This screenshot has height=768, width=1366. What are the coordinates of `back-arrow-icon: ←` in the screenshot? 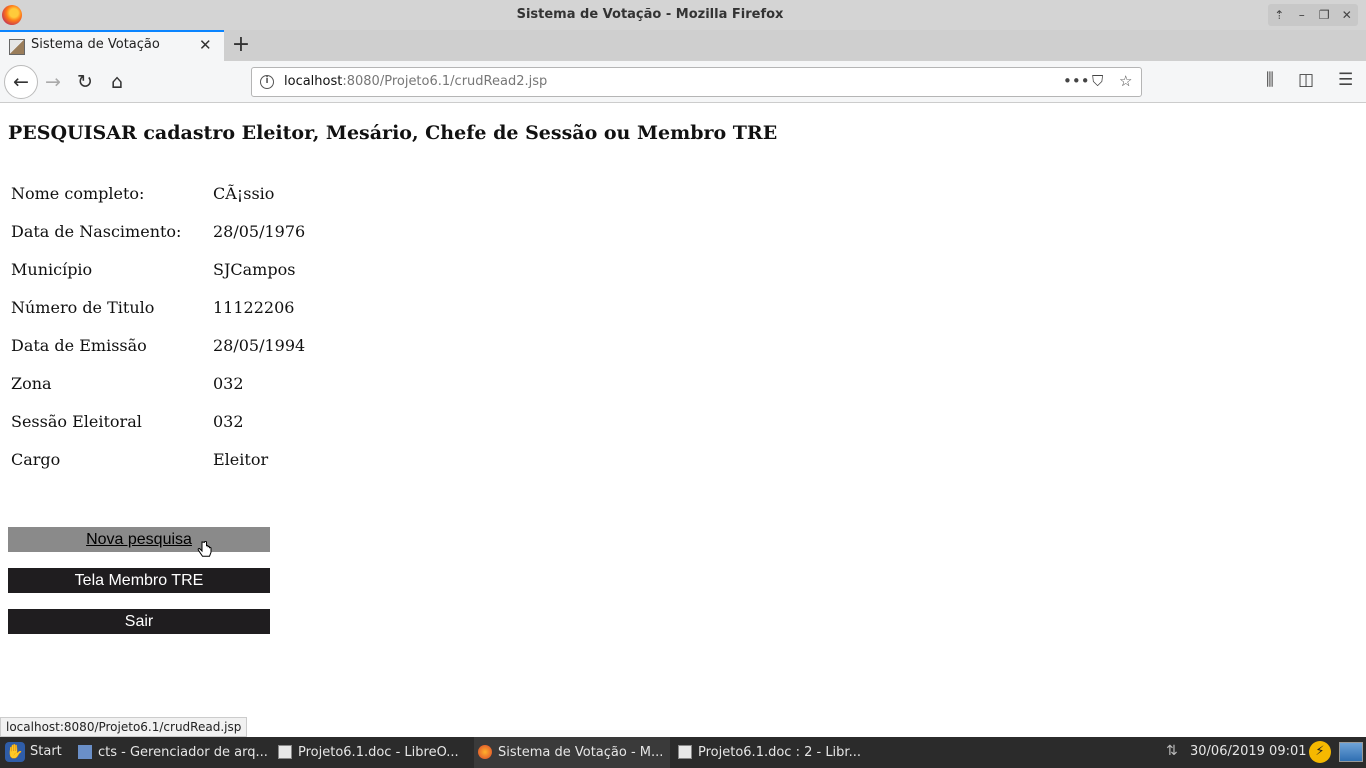 It's located at (21, 82).